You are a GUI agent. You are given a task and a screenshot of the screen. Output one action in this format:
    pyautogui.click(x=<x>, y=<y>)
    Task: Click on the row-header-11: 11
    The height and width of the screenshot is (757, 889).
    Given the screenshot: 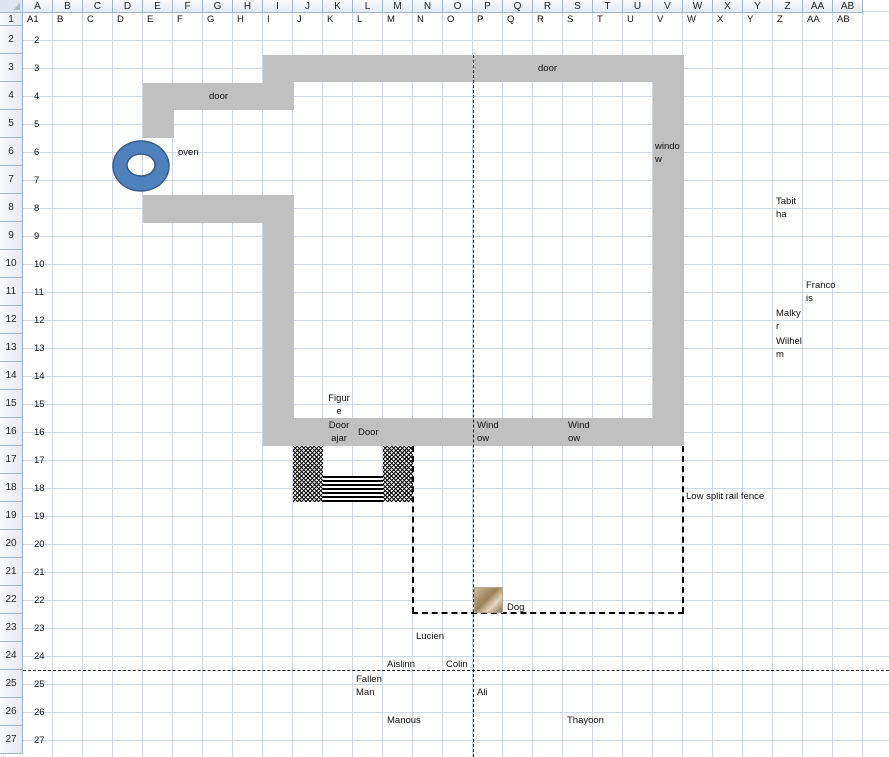 What is the action you would take?
    pyautogui.click(x=11, y=292)
    